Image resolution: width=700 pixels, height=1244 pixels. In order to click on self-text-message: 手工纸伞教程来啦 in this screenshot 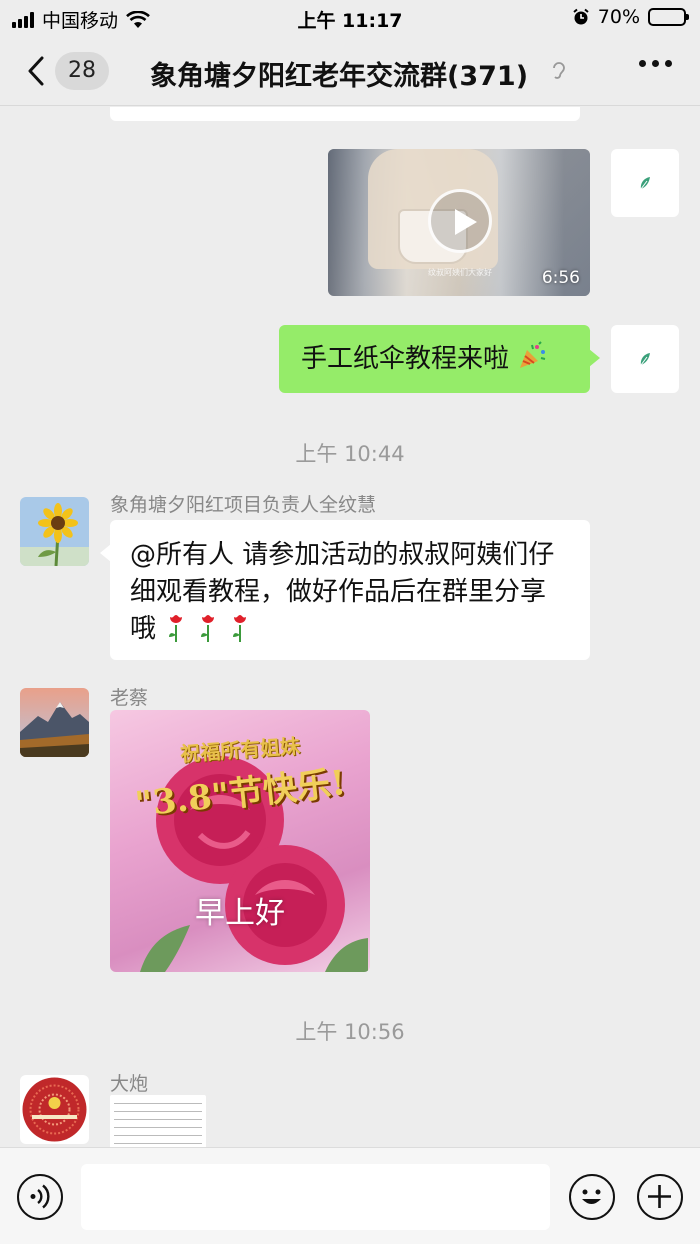, I will do `click(439, 359)`.